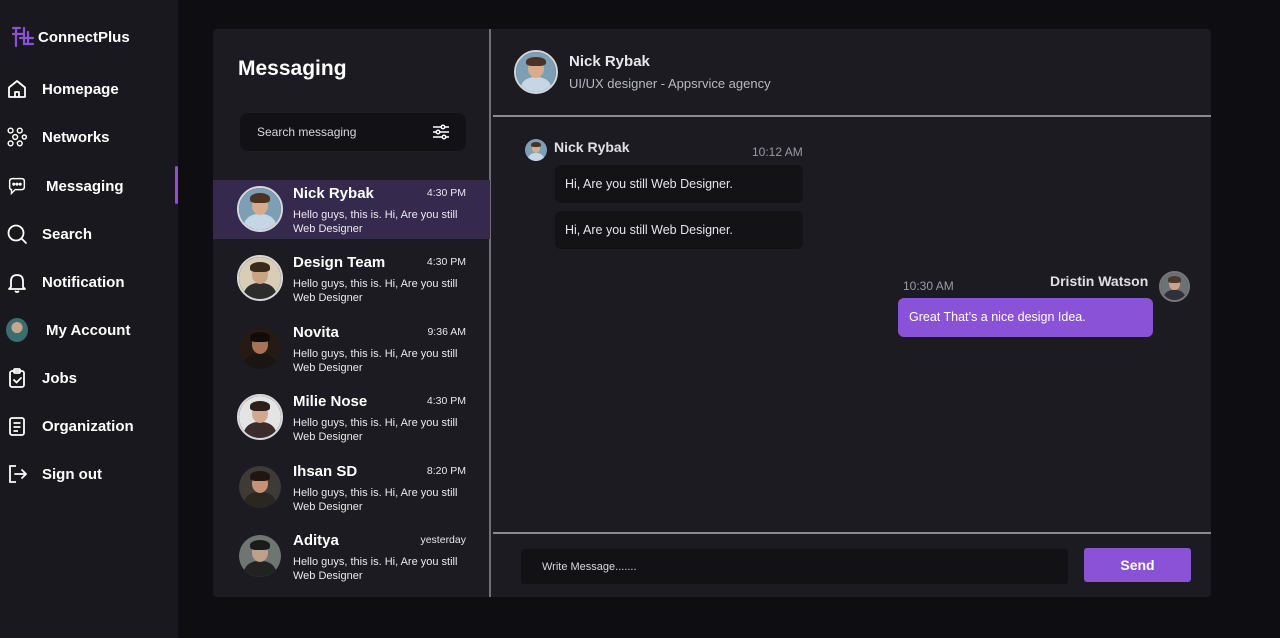  Describe the element at coordinates (17, 186) in the screenshot. I see `chat-icon` at that location.